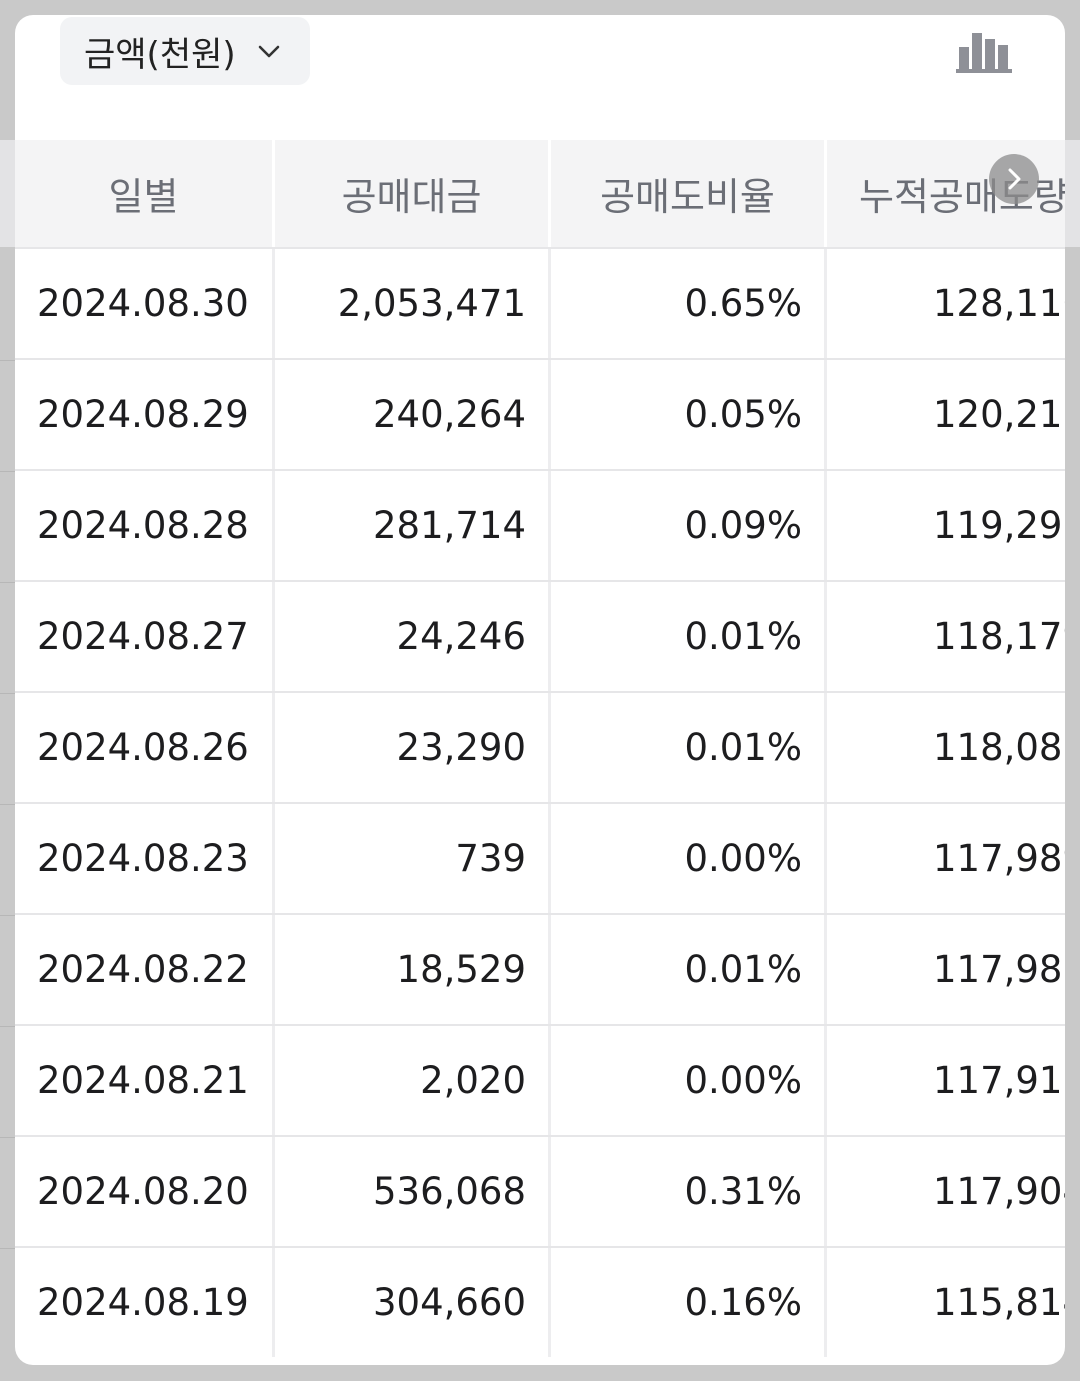 This screenshot has width=1080, height=1381. Describe the element at coordinates (145, 969) in the screenshot. I see `date-cell: 2024.08.22` at that location.